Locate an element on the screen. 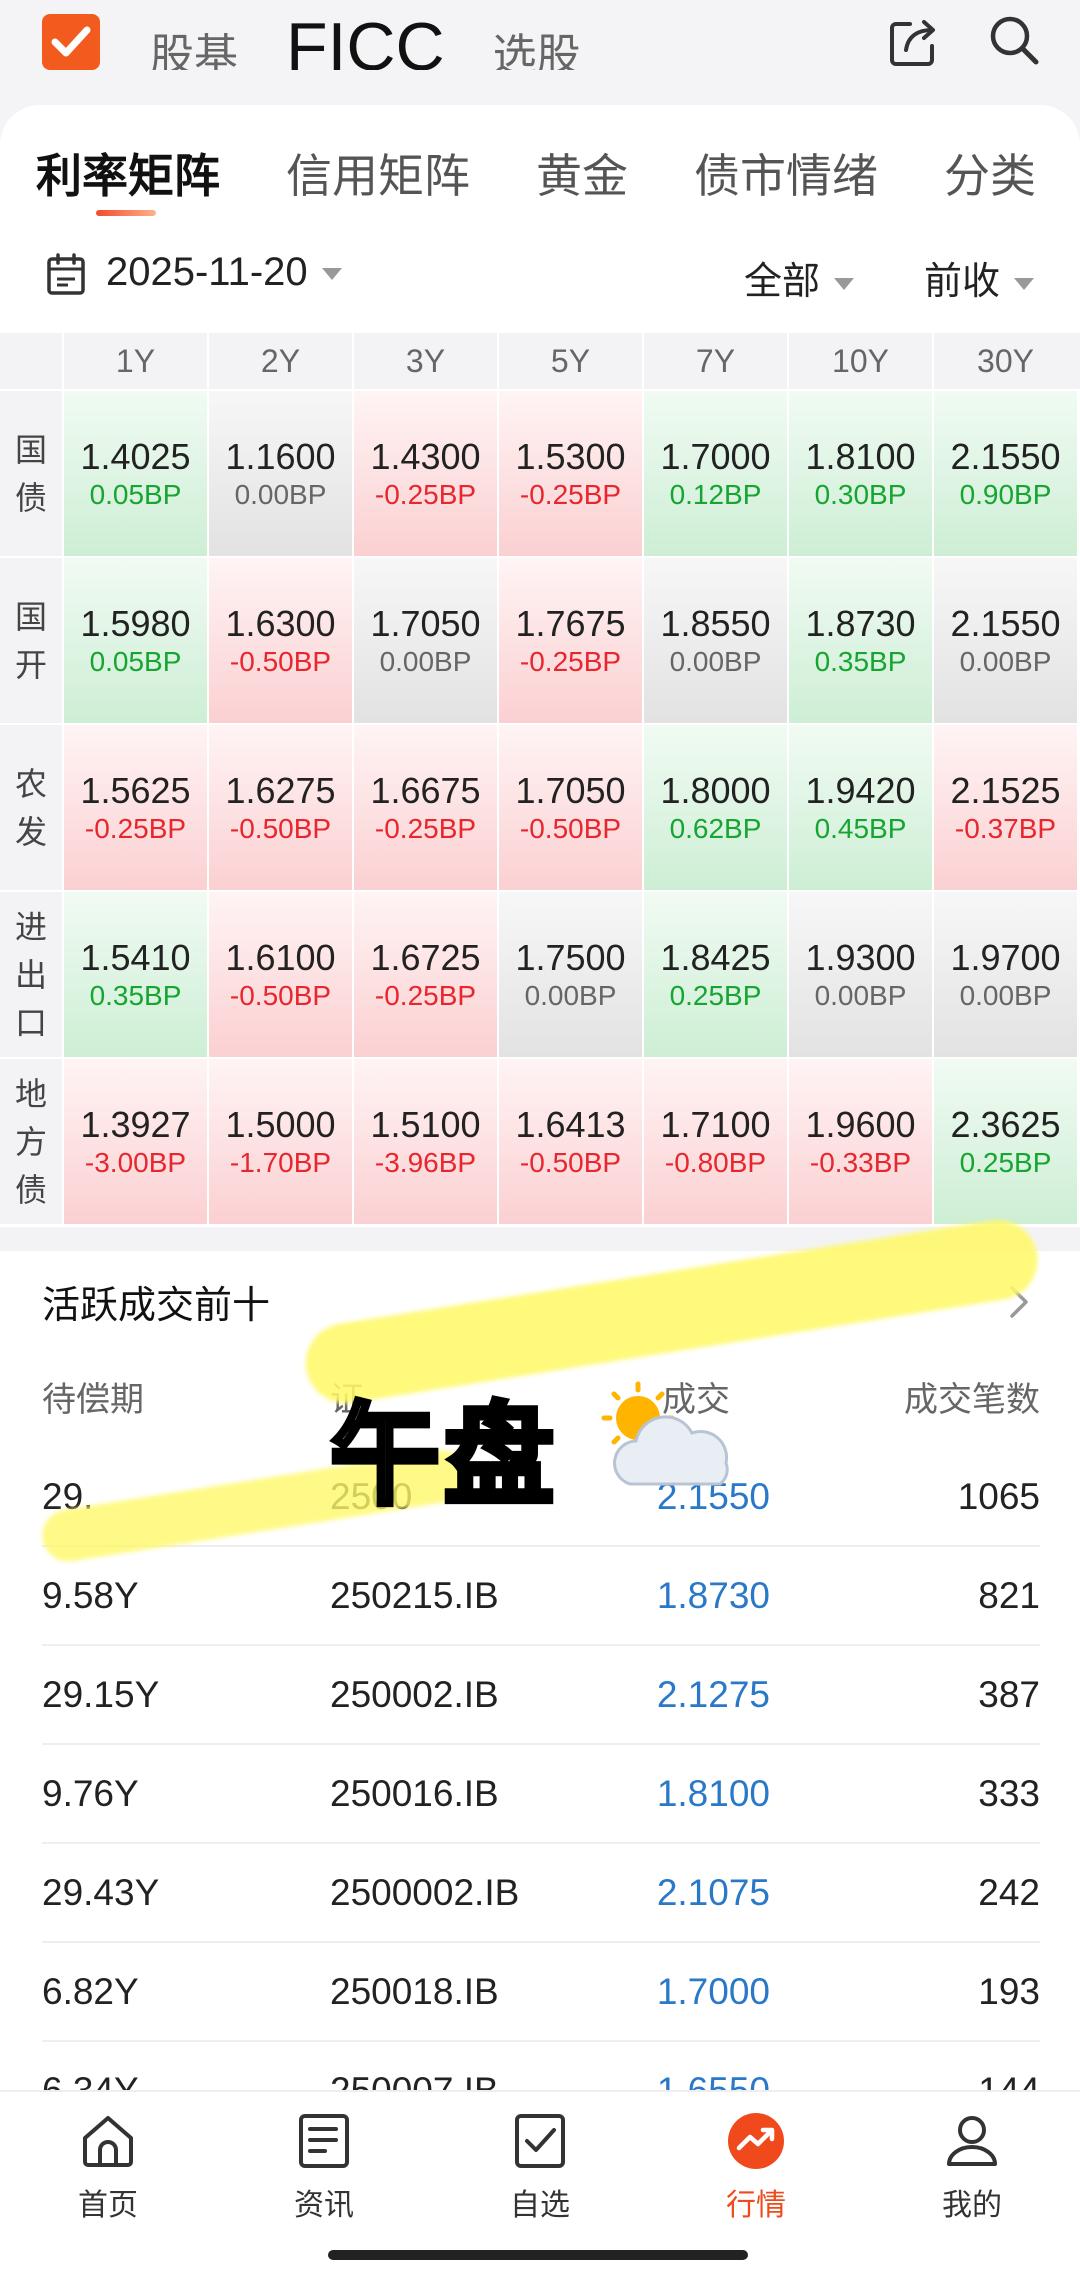  matrix-cell: 1.8000 0.62BP is located at coordinates (714, 807).